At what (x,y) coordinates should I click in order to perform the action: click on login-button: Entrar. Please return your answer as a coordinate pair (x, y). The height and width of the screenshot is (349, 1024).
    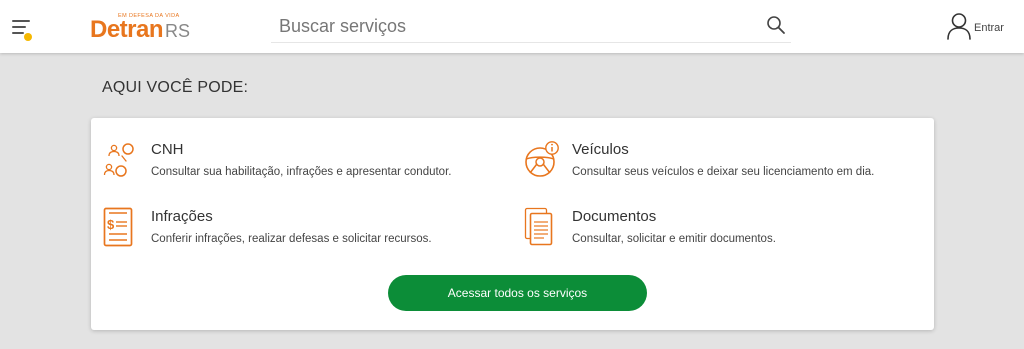
    Looking at the image, I should click on (975, 26).